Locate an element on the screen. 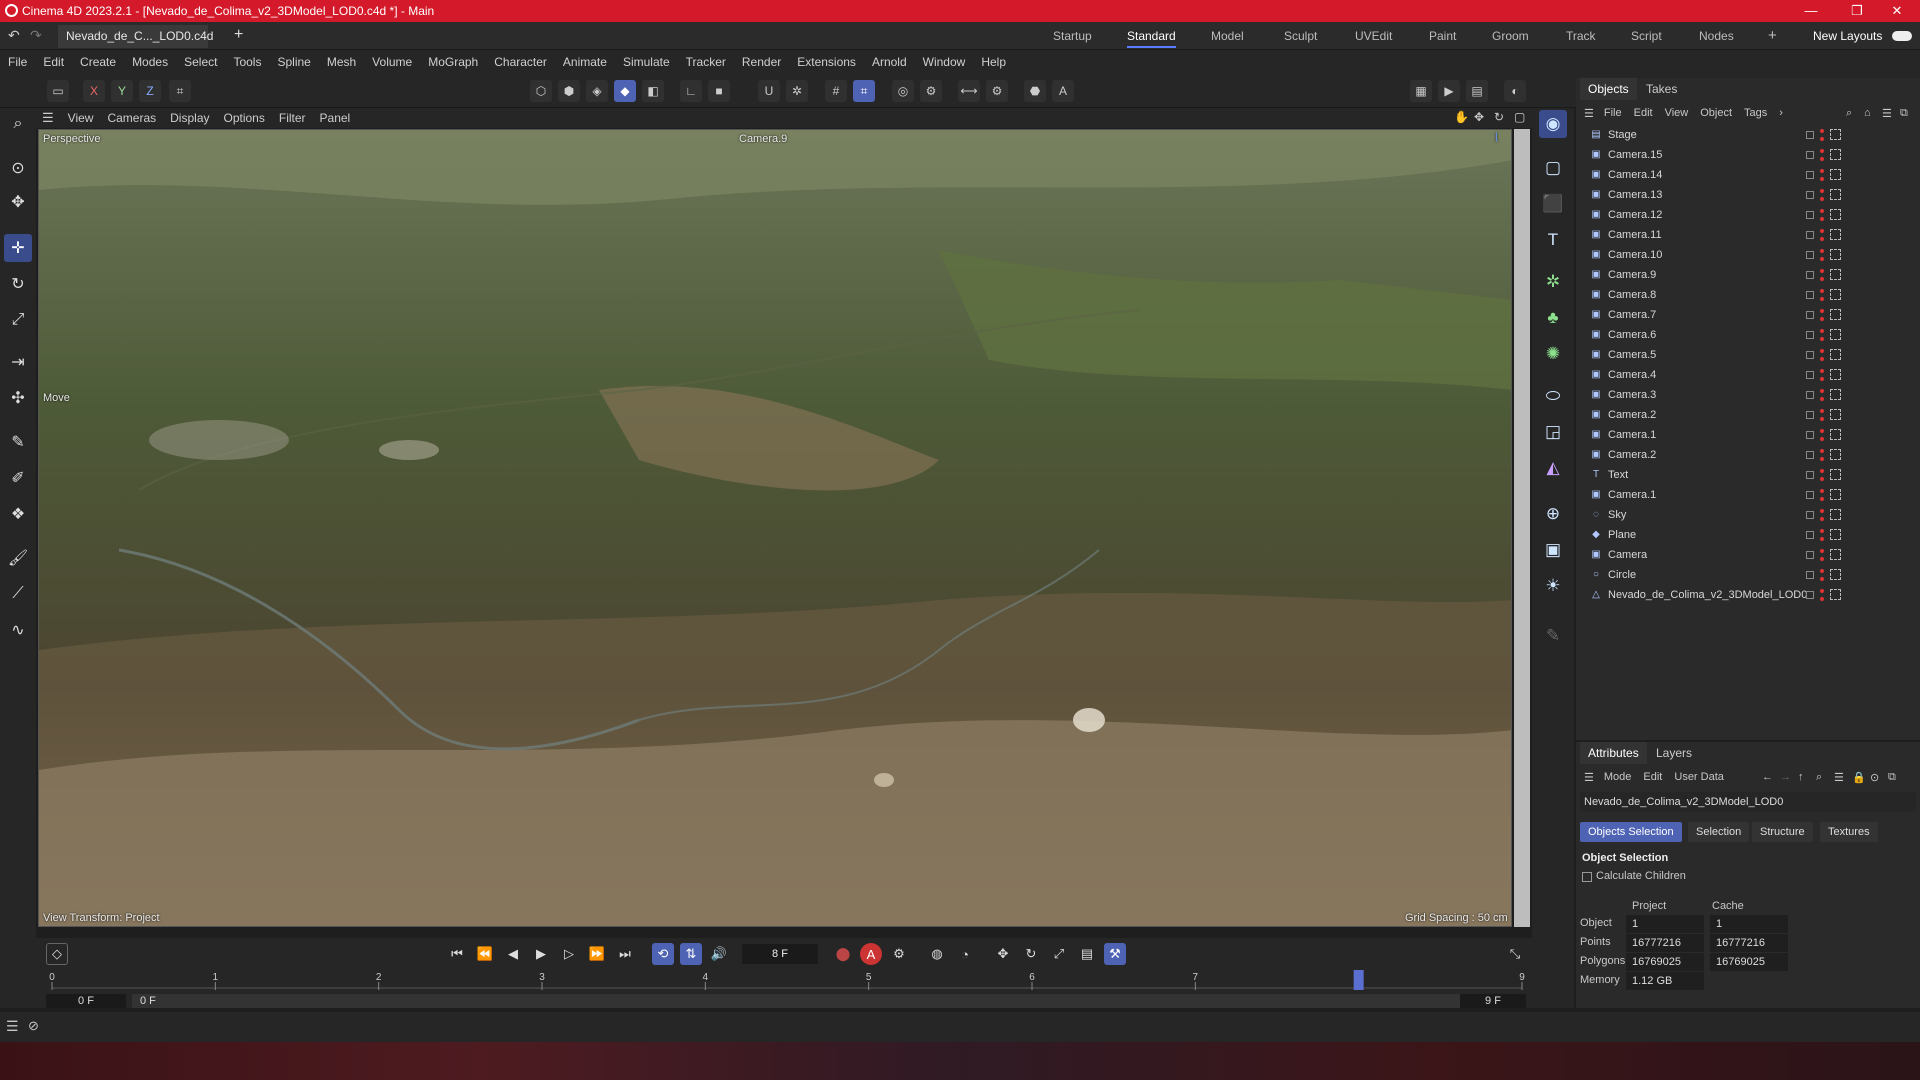 Image resolution: width=1920 pixels, height=1080 pixels. current-frame-field: 8 F is located at coordinates (780, 954).